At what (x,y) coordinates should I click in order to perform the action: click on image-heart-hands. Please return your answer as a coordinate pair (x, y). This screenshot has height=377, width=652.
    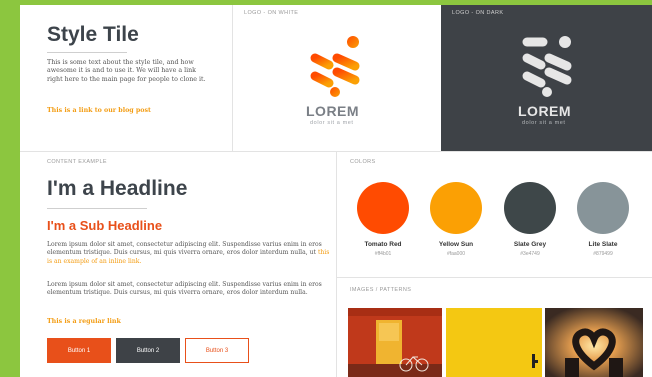
    Looking at the image, I should click on (594, 342).